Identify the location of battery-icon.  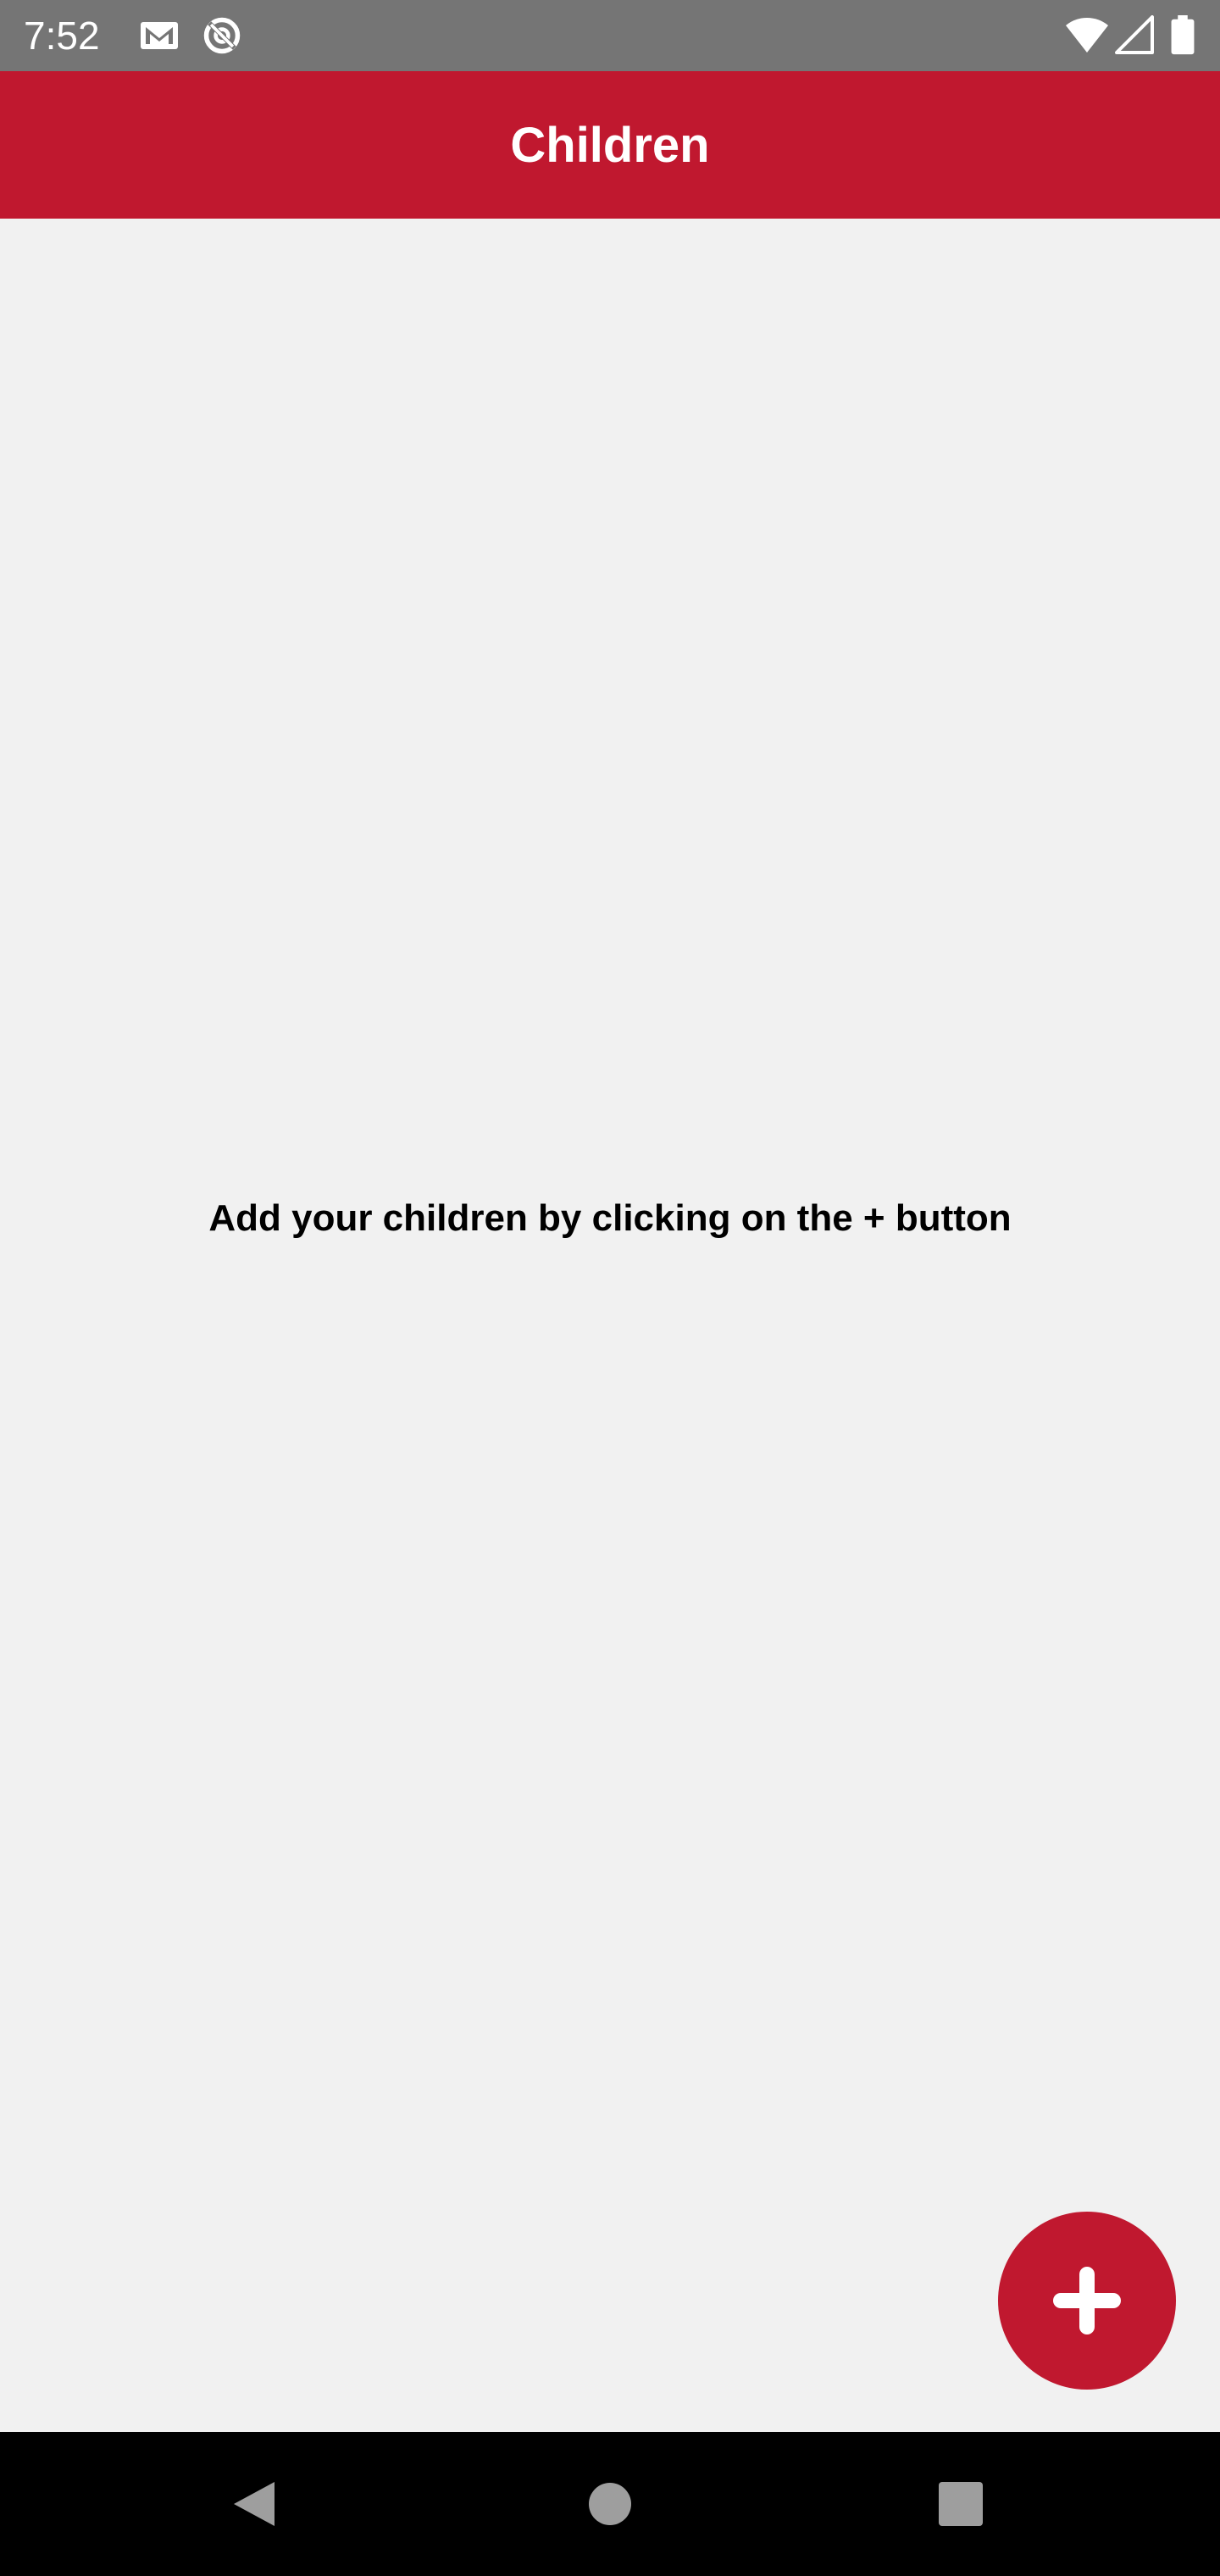
(1183, 35).